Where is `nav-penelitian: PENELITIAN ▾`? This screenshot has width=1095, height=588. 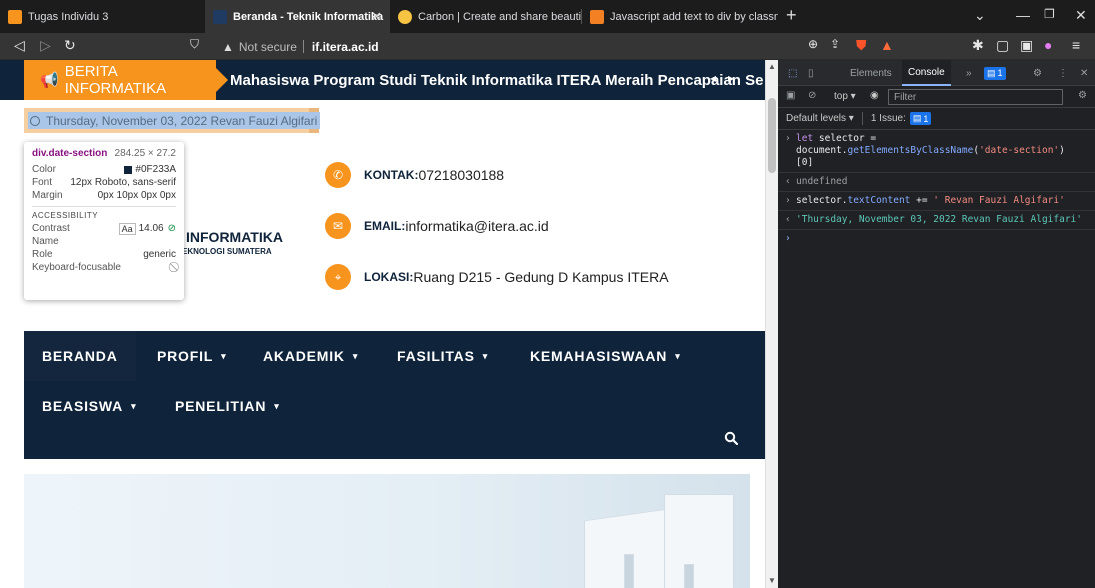
nav-penelitian: PENELITIAN ▾ is located at coordinates (227, 406).